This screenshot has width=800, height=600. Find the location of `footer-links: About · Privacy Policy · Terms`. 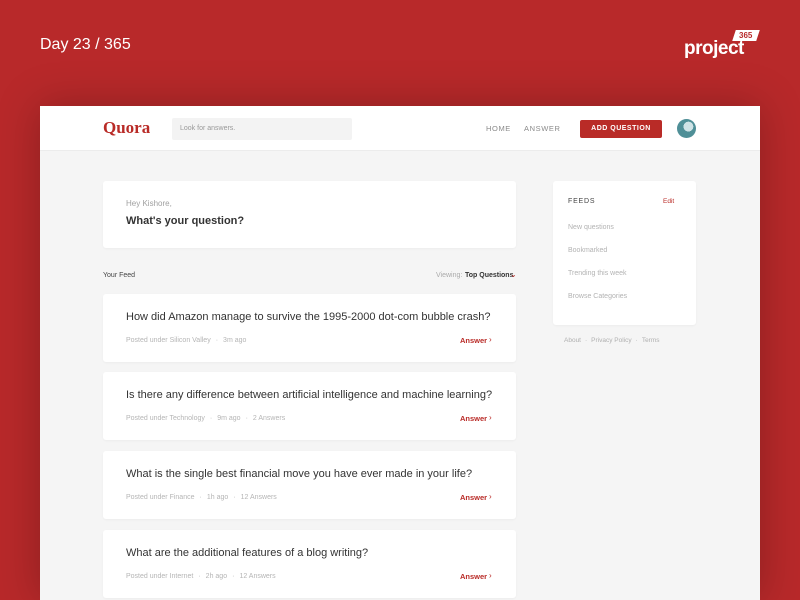

footer-links: About · Privacy Policy · Terms is located at coordinates (612, 340).